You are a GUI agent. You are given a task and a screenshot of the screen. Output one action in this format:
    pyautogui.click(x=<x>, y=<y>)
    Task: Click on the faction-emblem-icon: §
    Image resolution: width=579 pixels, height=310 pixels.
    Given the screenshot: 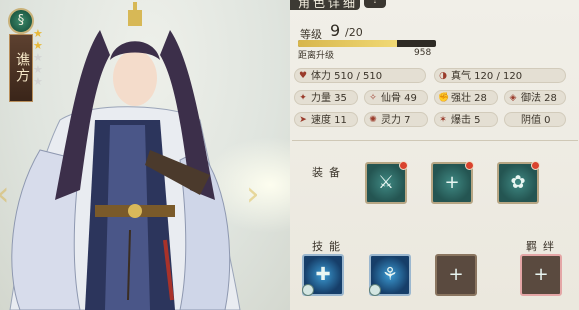 What is the action you would take?
    pyautogui.click(x=21, y=21)
    